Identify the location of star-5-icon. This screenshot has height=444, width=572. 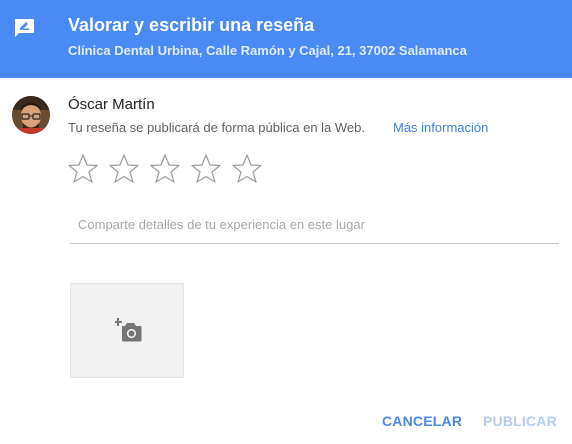
(247, 169).